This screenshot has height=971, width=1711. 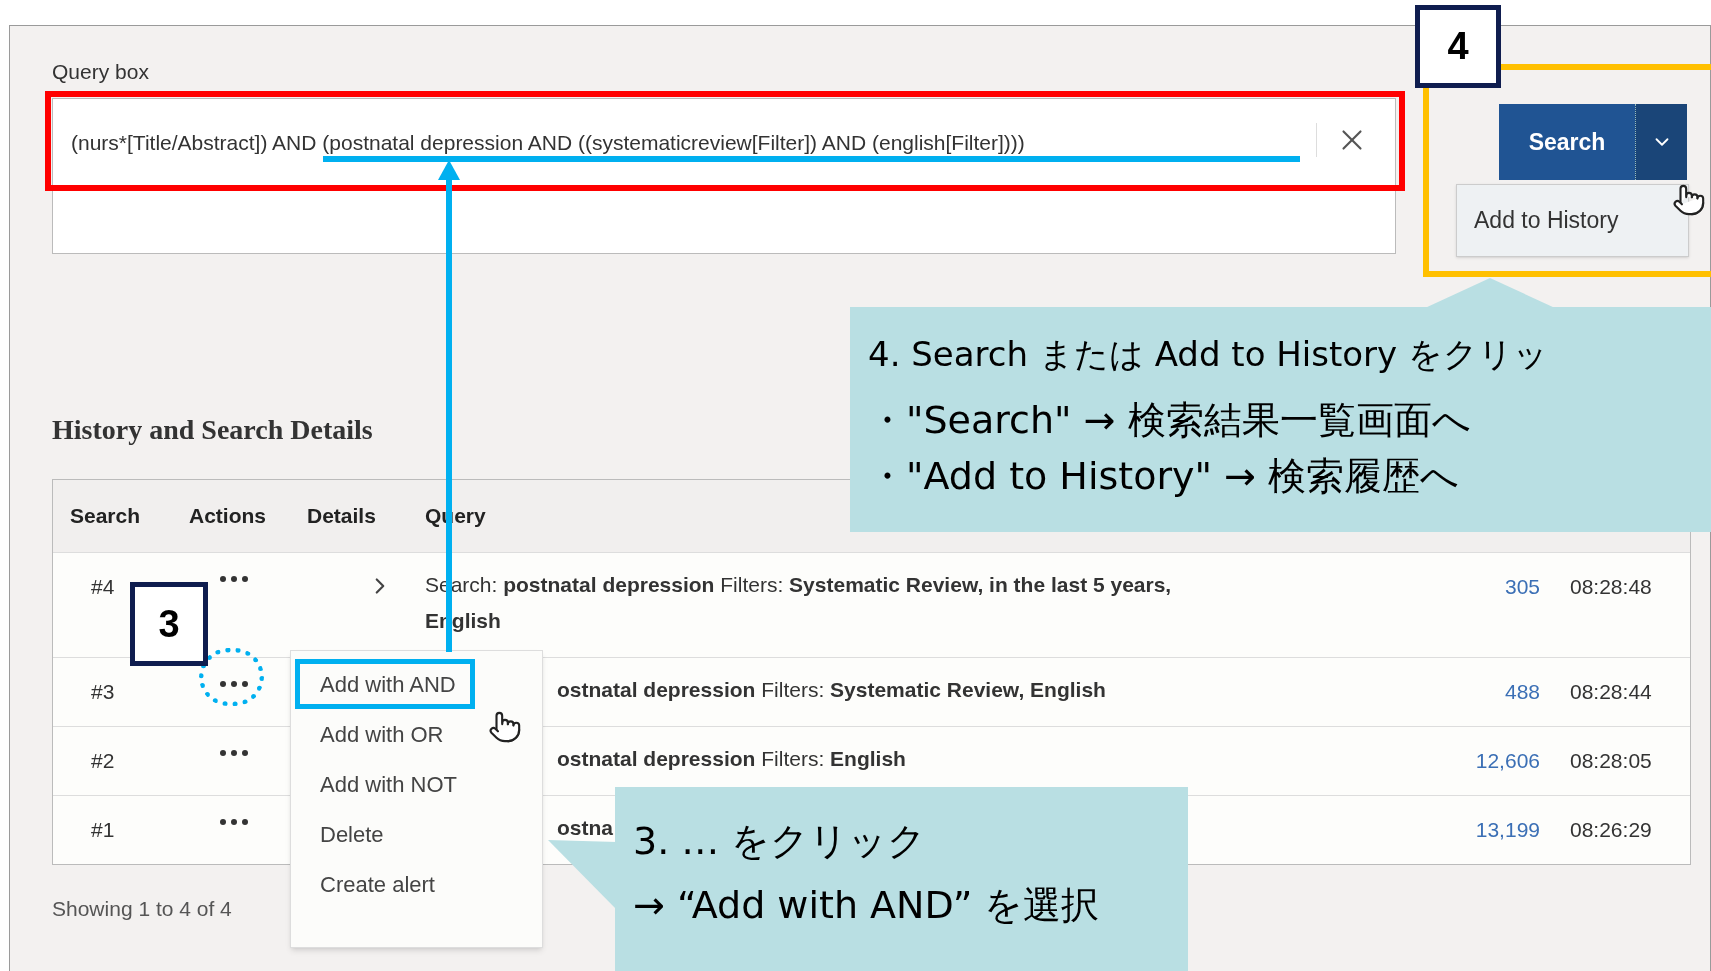 What do you see at coordinates (724, 175) in the screenshot?
I see `query-field: (nurs*[Title/Abstract]) AND (postnatal depression AND ((systematicreview[Filter]) AND (english[Filter])))` at bounding box center [724, 175].